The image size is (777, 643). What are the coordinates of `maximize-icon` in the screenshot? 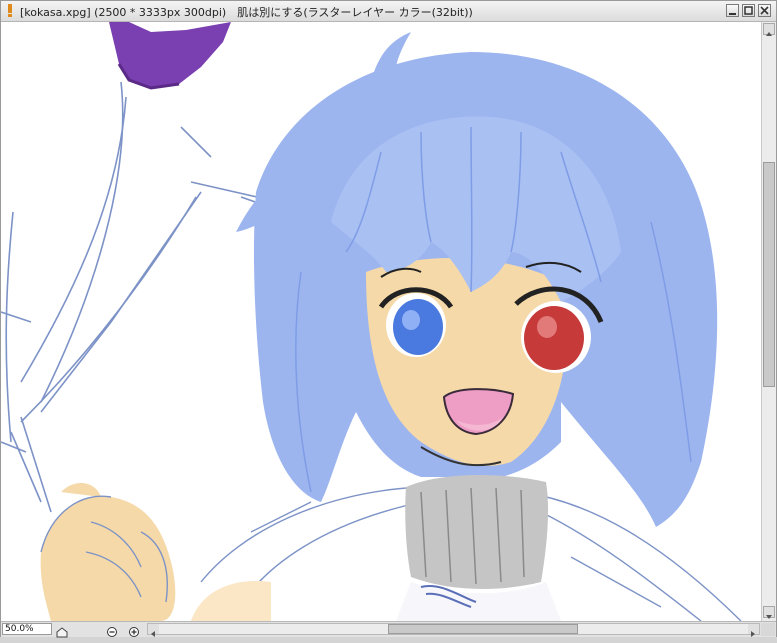 It's located at (748, 10).